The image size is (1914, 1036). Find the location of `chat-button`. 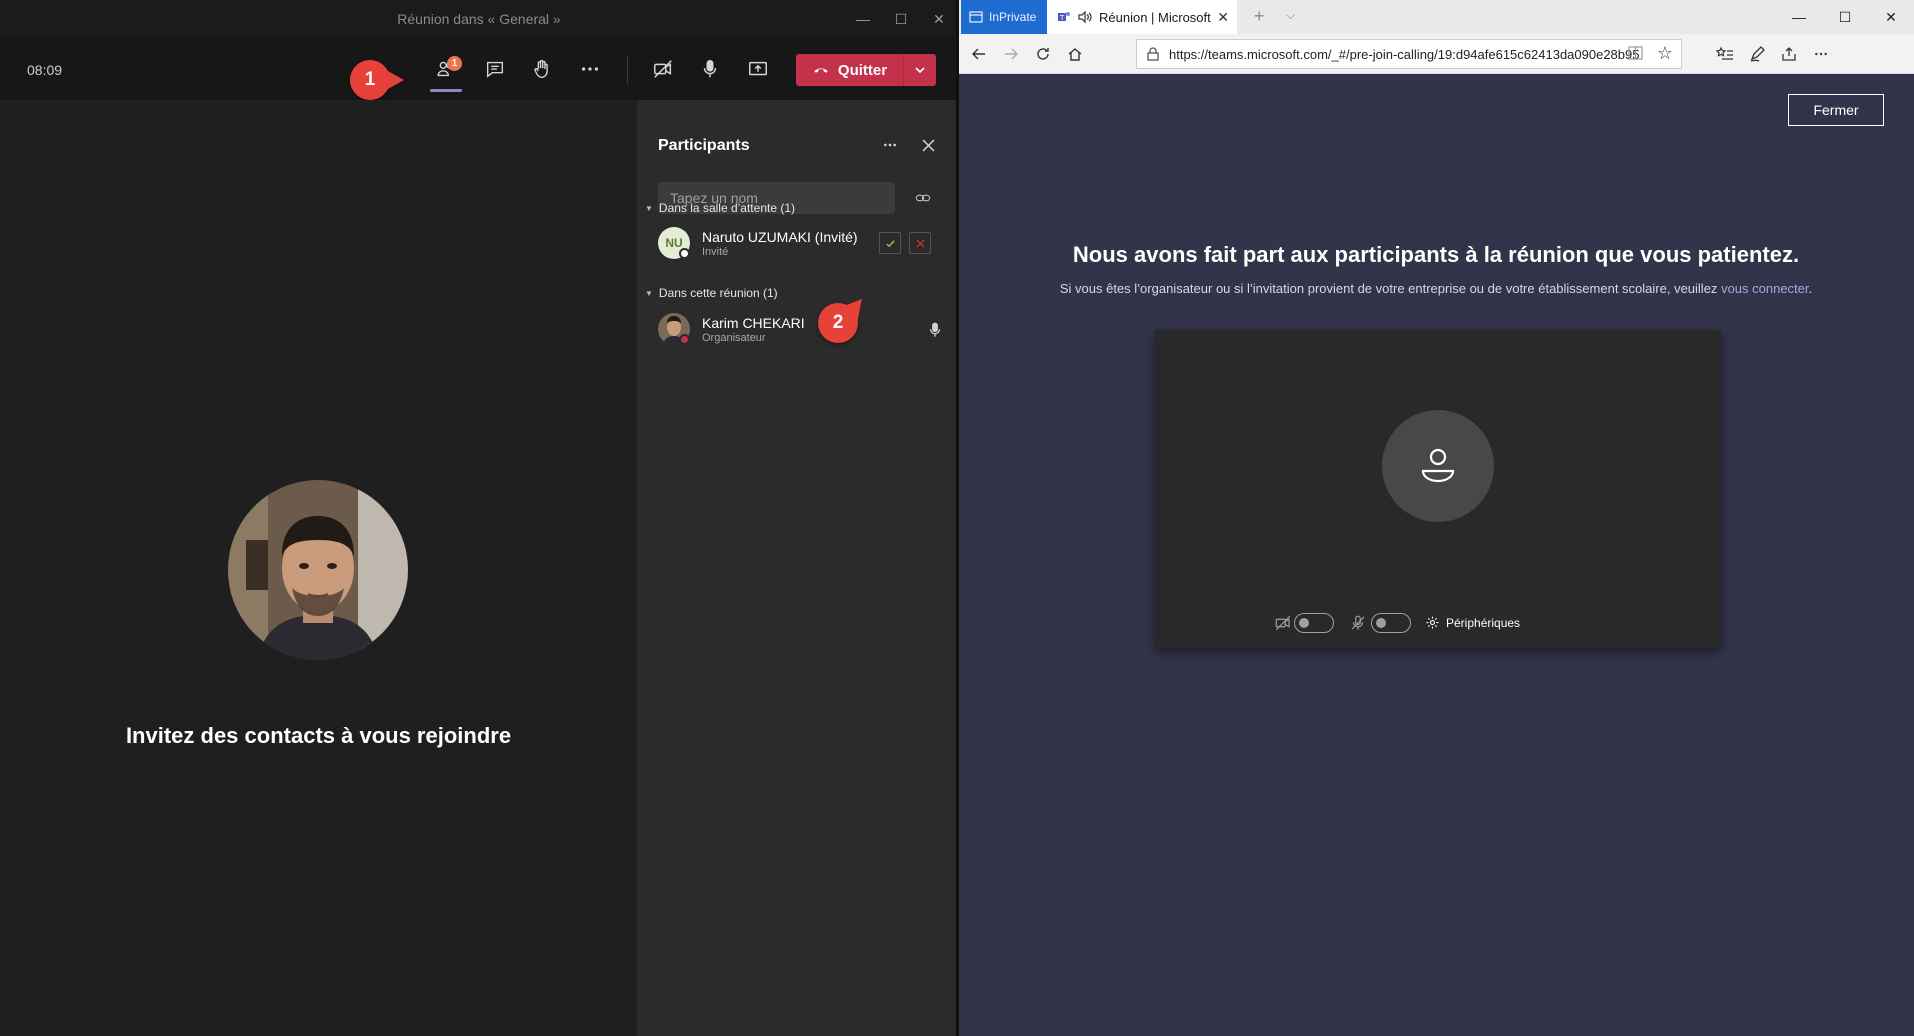

chat-button is located at coordinates (495, 69).